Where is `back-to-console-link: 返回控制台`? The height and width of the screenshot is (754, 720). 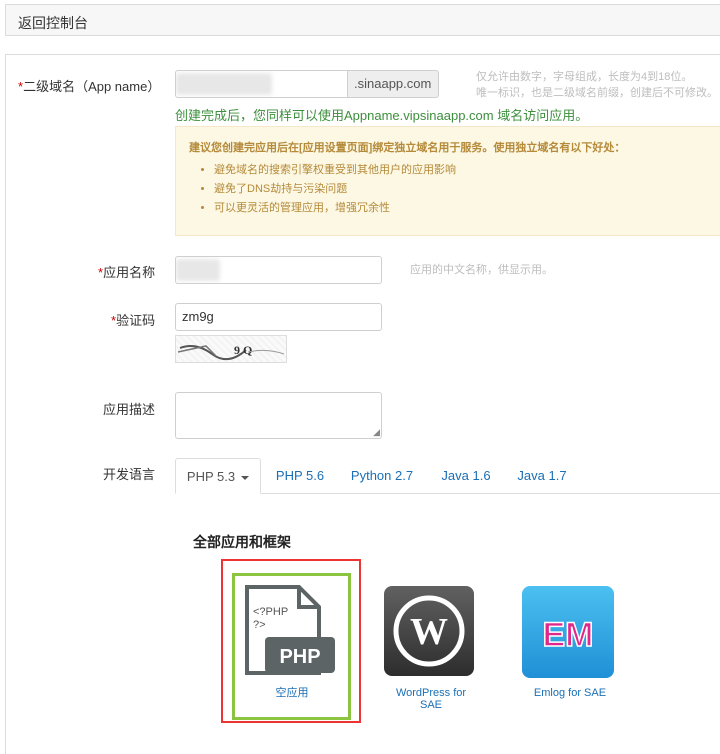 back-to-console-link: 返回控制台 is located at coordinates (53, 23).